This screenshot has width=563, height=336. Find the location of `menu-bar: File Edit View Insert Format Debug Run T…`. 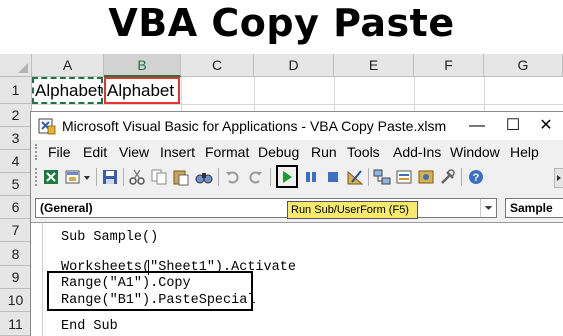

menu-bar: File Edit View Insert Format Debug Run T… is located at coordinates (297, 152).